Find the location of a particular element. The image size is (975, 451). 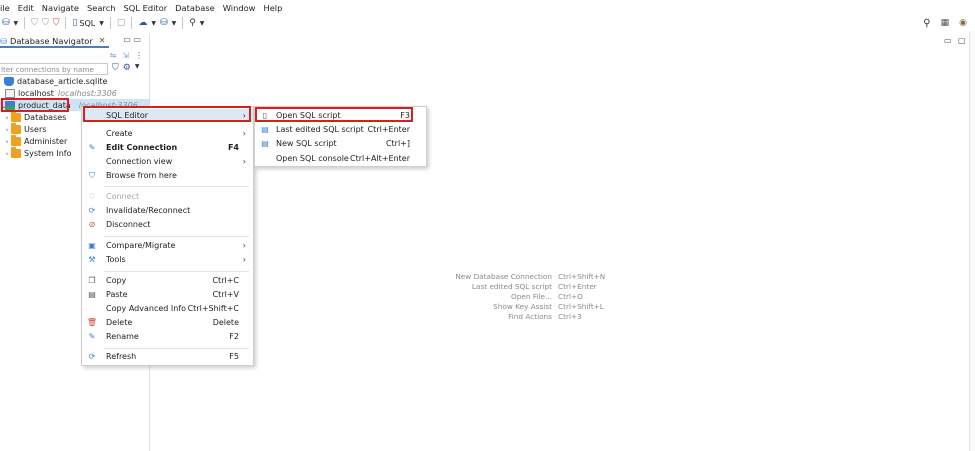

sql-editor-highlight-box is located at coordinates (167, 114).